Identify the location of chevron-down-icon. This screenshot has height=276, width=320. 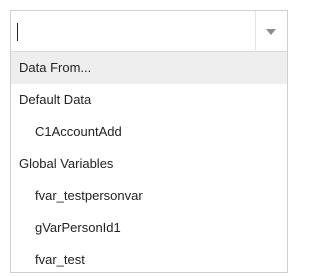
(271, 32).